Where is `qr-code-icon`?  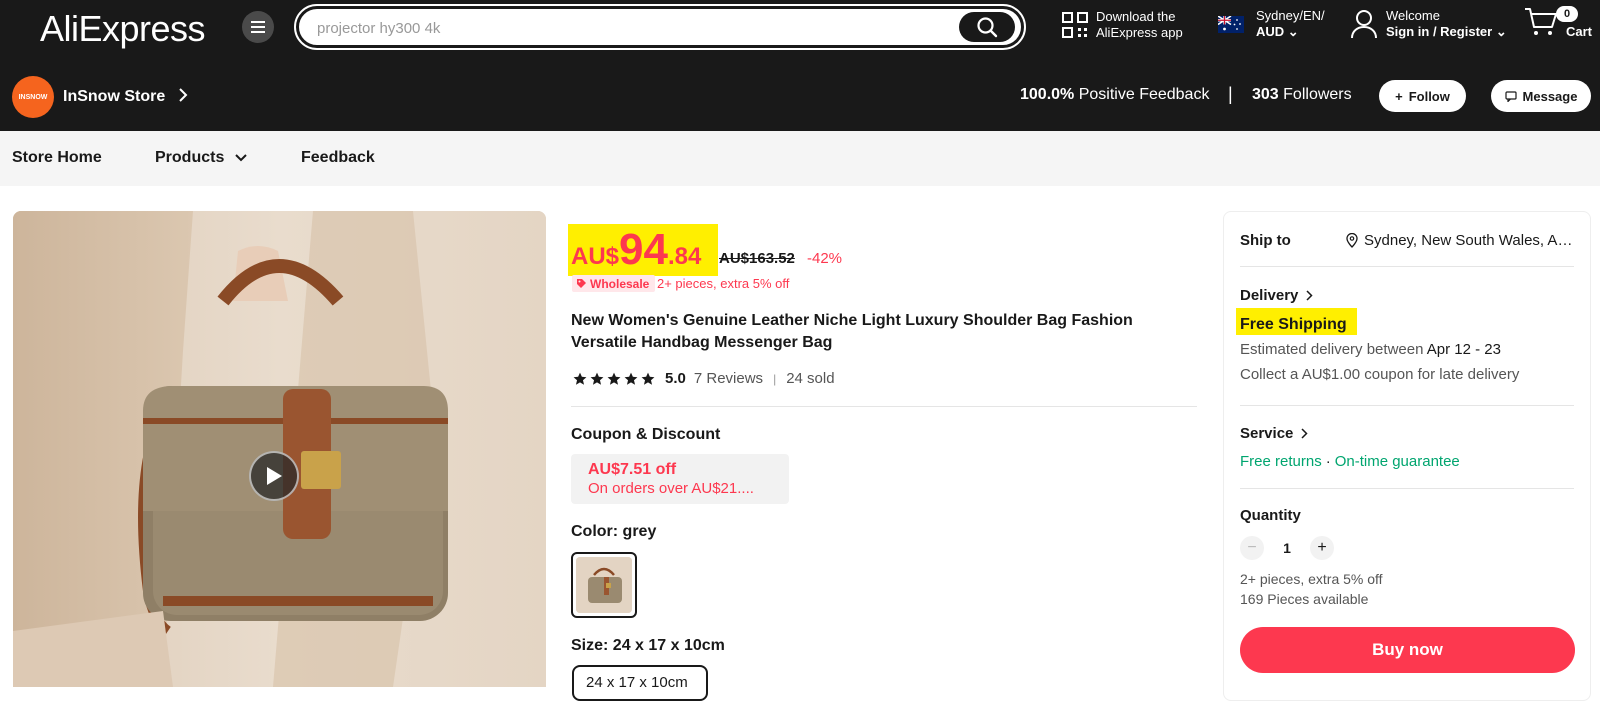 qr-code-icon is located at coordinates (1075, 25).